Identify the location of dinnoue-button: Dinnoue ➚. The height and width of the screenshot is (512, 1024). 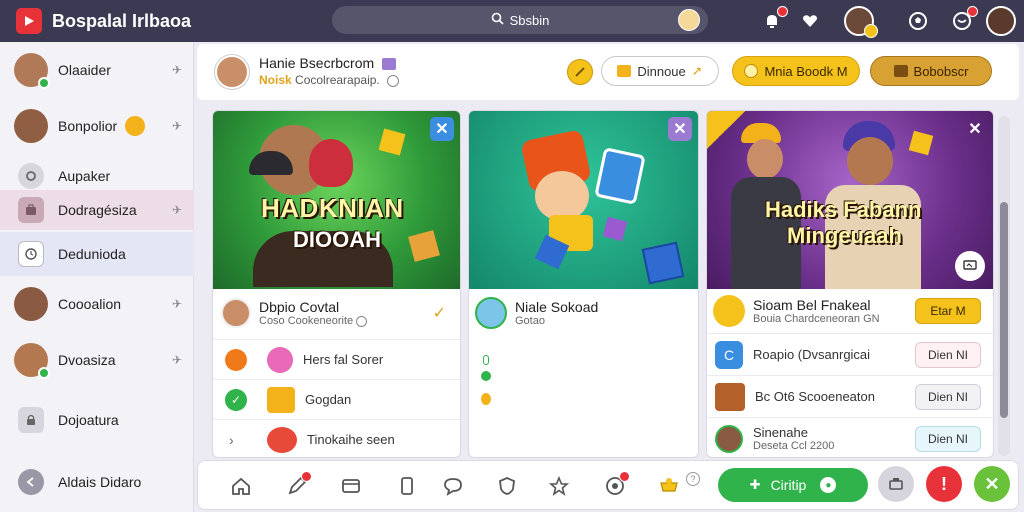
(660, 71).